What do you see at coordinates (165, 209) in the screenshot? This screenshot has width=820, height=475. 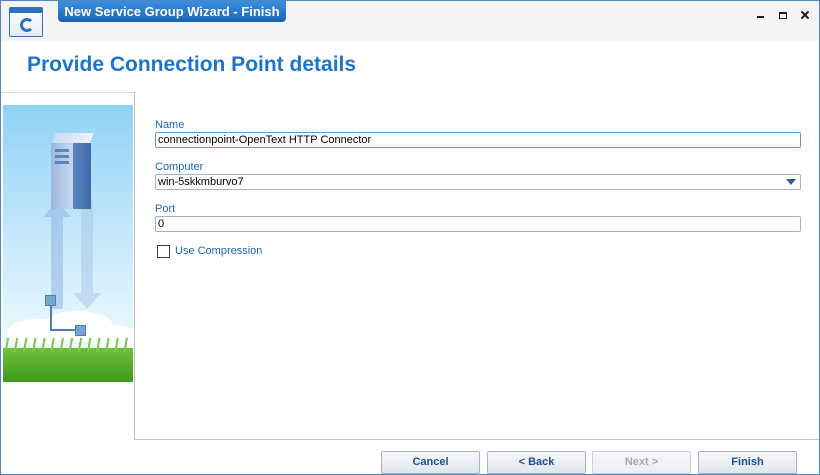 I see `port-label: Port` at bounding box center [165, 209].